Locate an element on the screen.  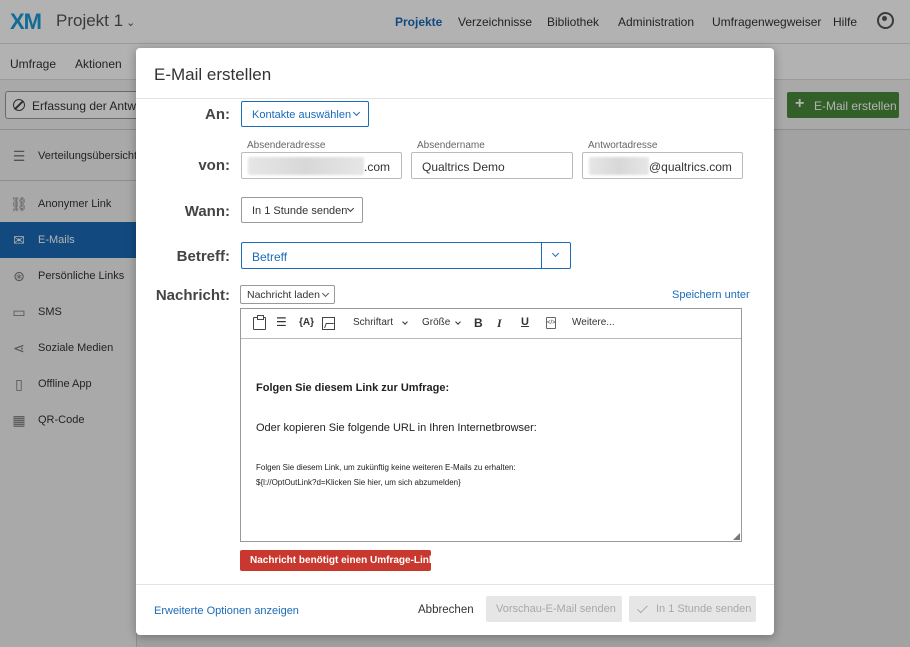
send-time-dropdown: In 1 Stunde senden is located at coordinates (302, 210).